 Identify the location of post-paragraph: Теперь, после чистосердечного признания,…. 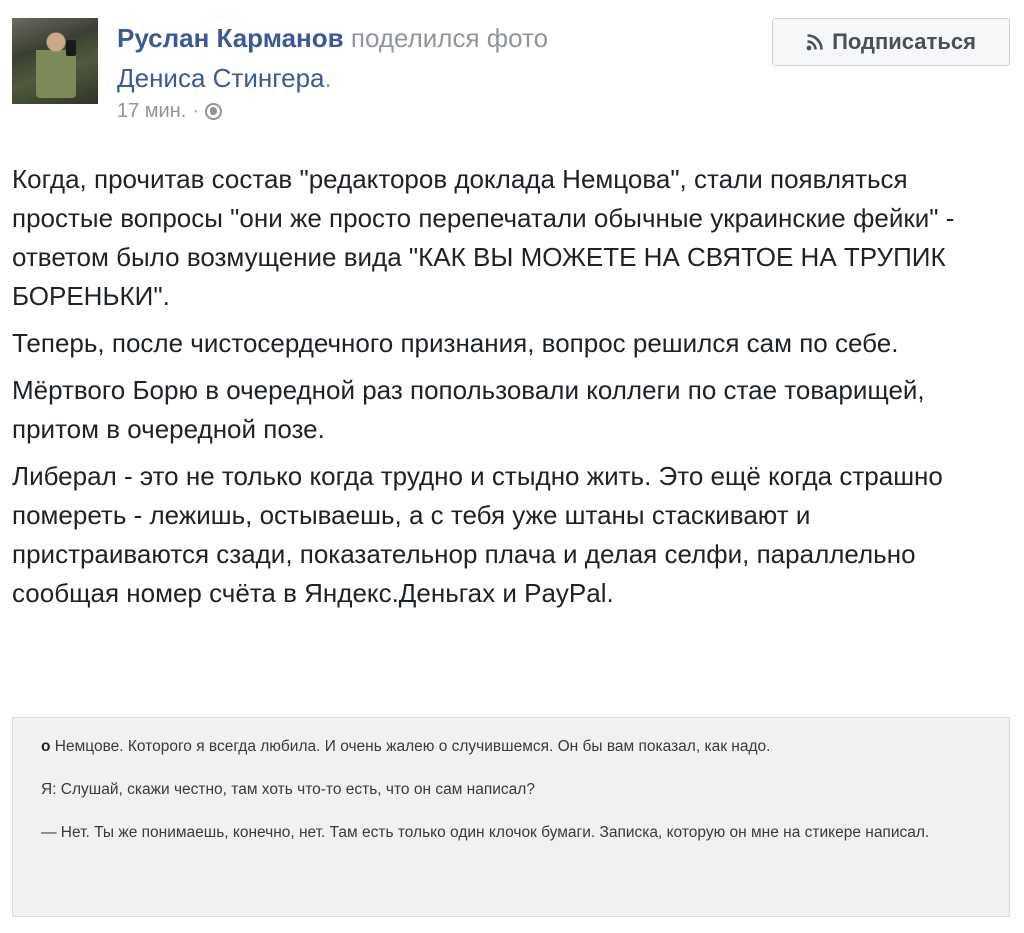
(455, 343).